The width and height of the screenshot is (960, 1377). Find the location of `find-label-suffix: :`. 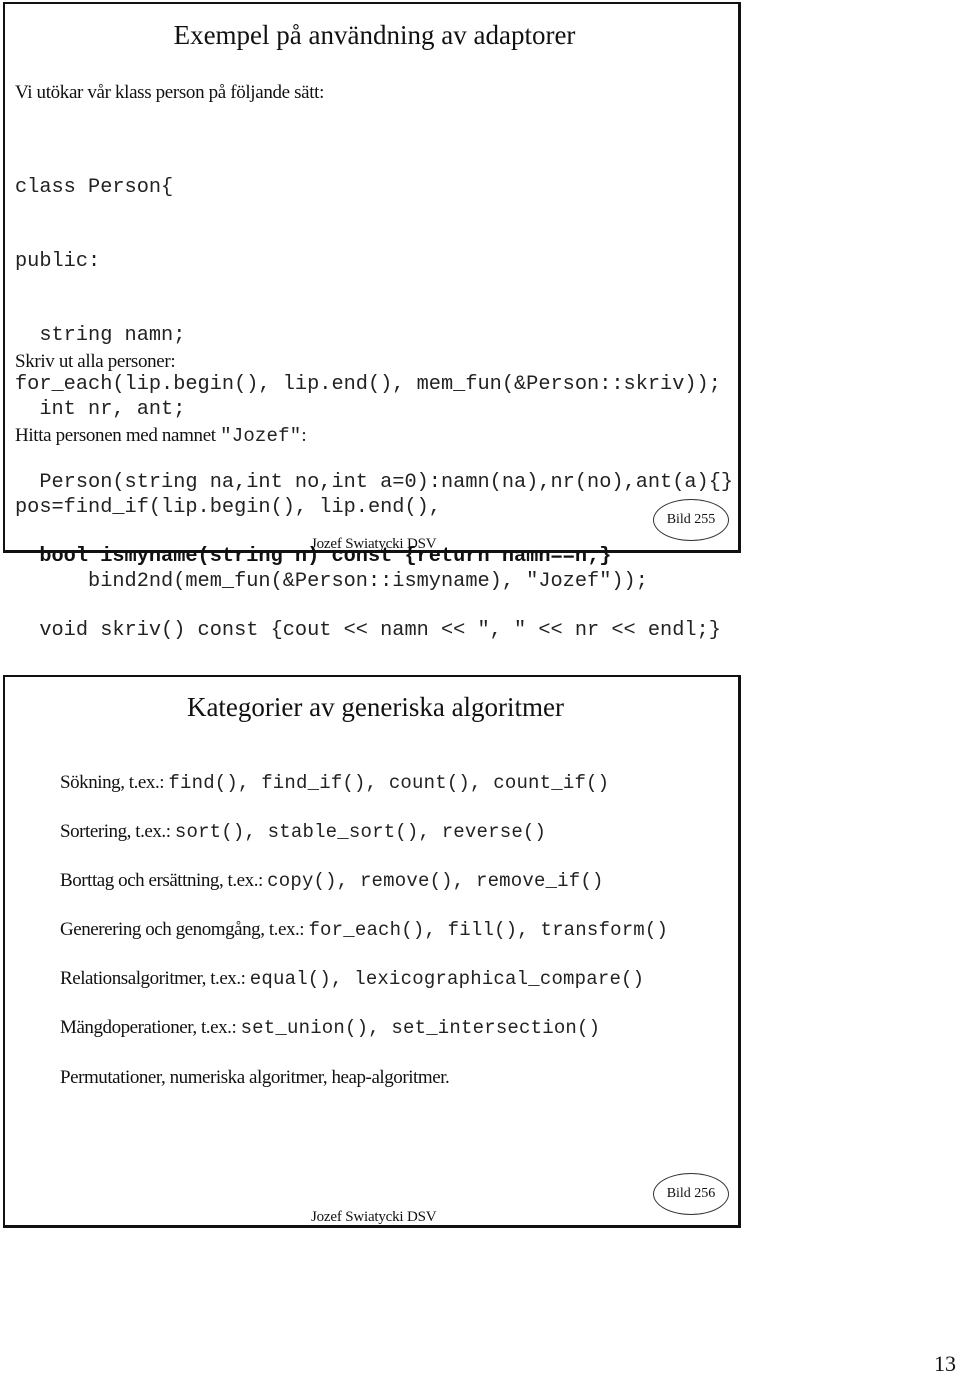

find-label-suffix: : is located at coordinates (304, 435).